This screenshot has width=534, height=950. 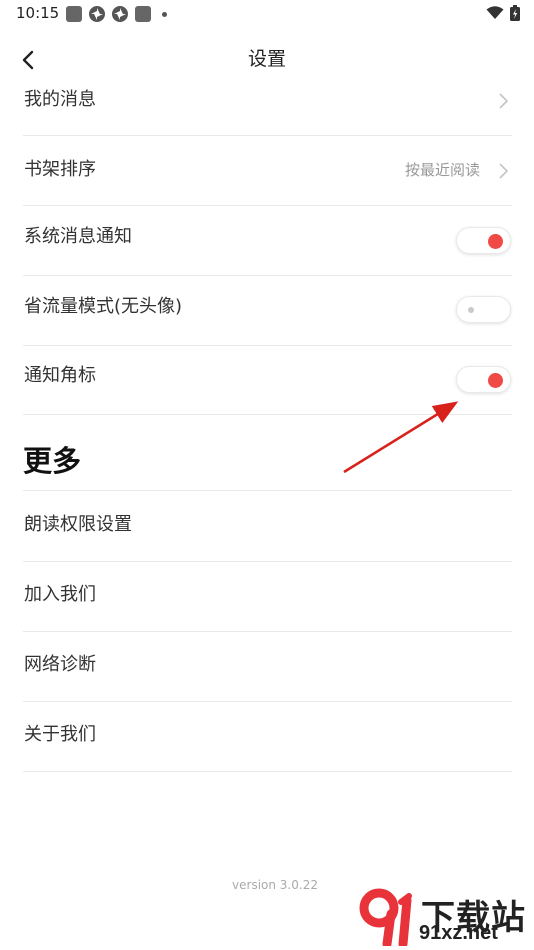 I want to click on more-item-about-us: 关于我们, so click(x=267, y=737).